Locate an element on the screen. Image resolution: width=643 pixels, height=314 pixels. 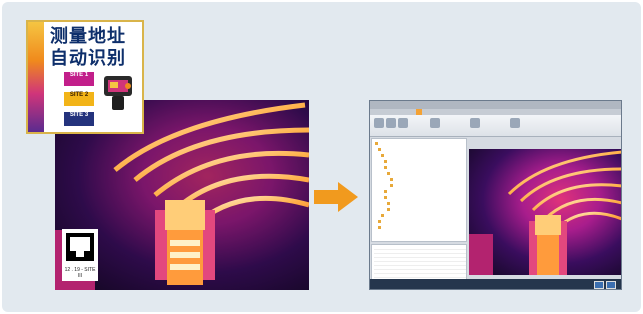
properties-panel is located at coordinates (419, 262).